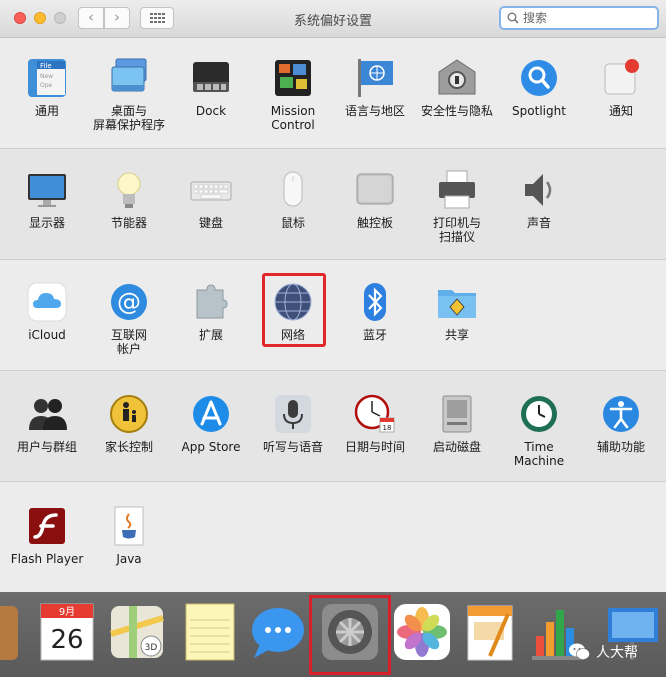 This screenshot has height=677, width=666. I want to click on pref-flash-player: Flash Player, so click(47, 535).